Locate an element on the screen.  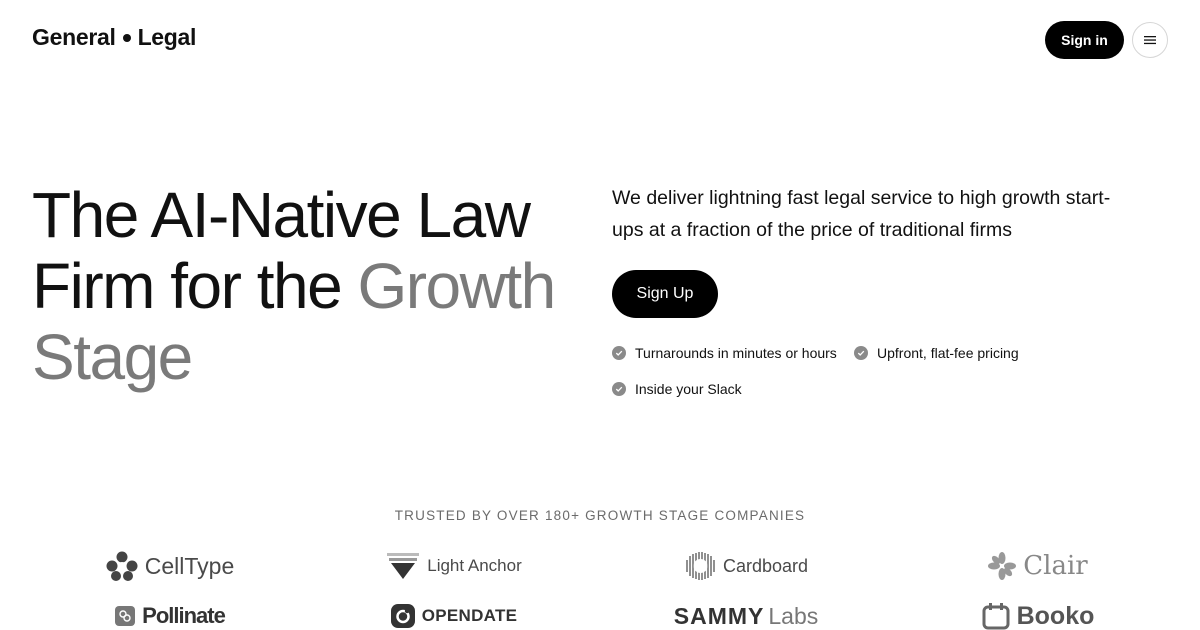
brand-name: Pollinate is located at coordinates (184, 615).